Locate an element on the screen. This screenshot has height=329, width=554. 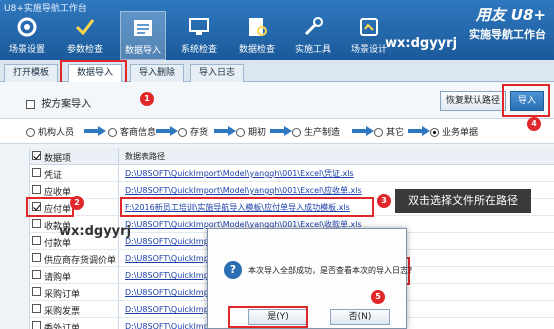
radio-manufacturing is located at coordinates (296, 132).